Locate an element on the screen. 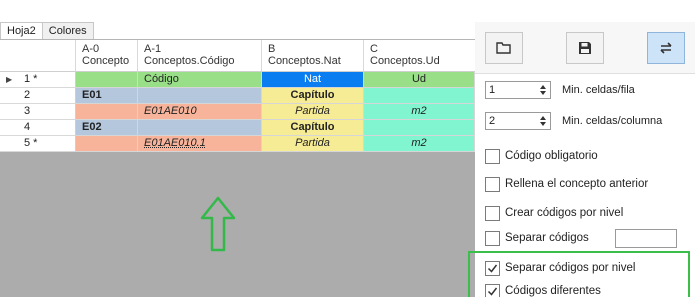 The height and width of the screenshot is (297, 695). stepper-value: 2 is located at coordinates (492, 121).